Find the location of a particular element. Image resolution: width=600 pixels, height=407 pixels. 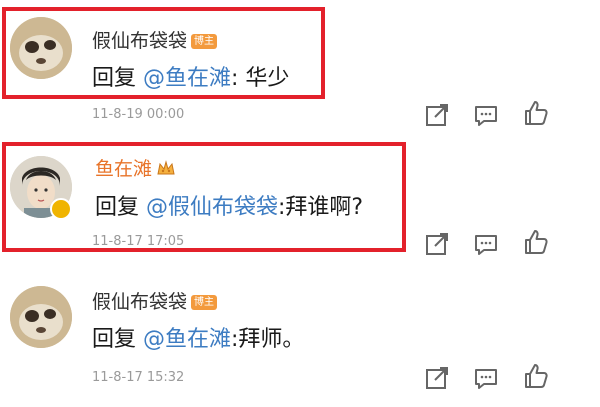

author-name: 鱼在滩 is located at coordinates (135, 168).